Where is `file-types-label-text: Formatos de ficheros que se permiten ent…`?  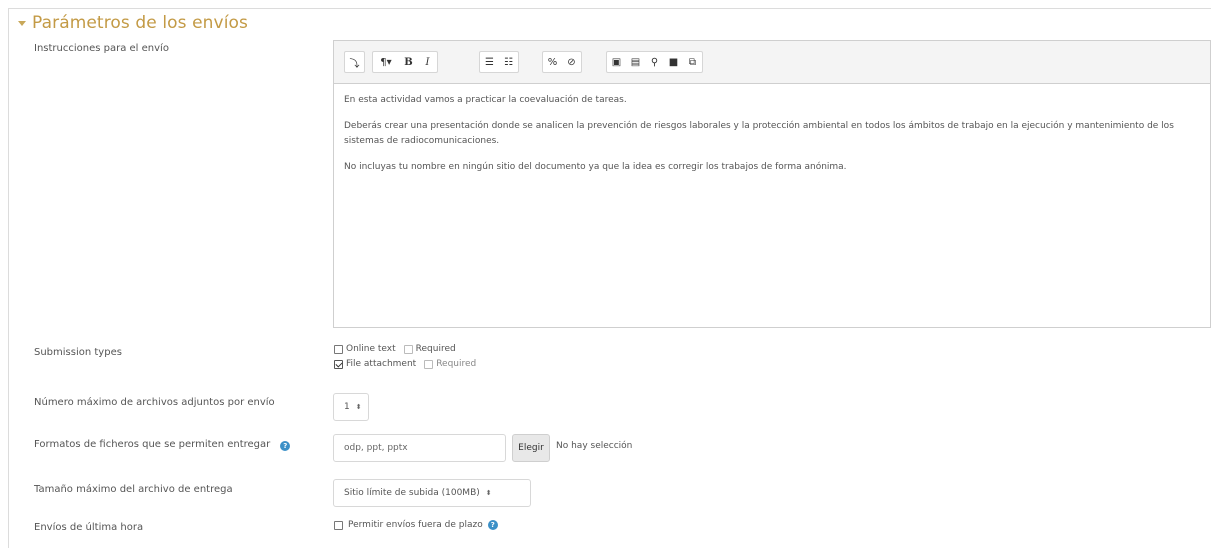
file-types-label-text: Formatos de ficheros que se permiten ent… is located at coordinates (152, 444).